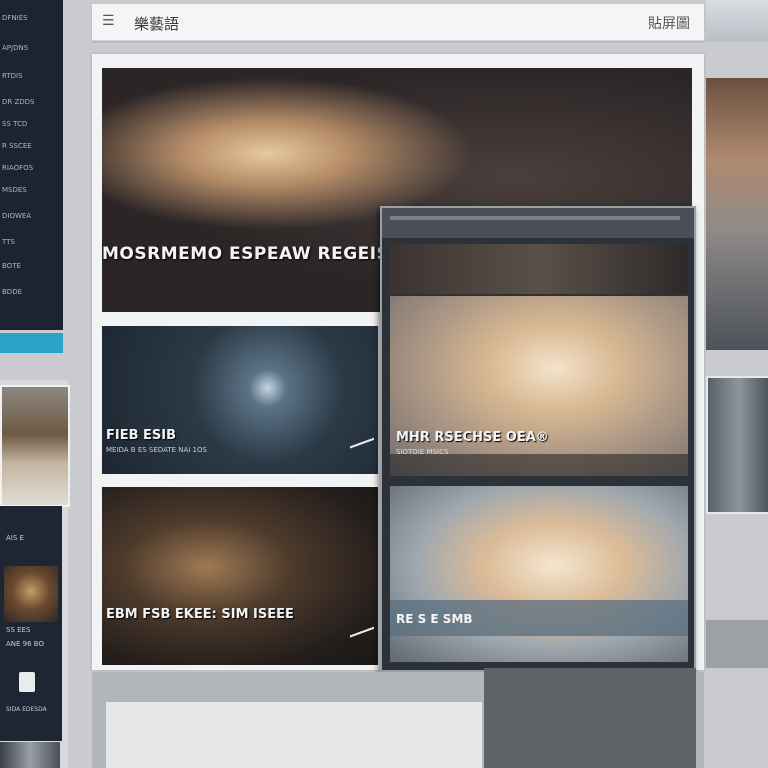 Image resolution: width=768 pixels, height=768 pixels. Describe the element at coordinates (539, 269) in the screenshot. I see `overlay-strip-image` at that location.